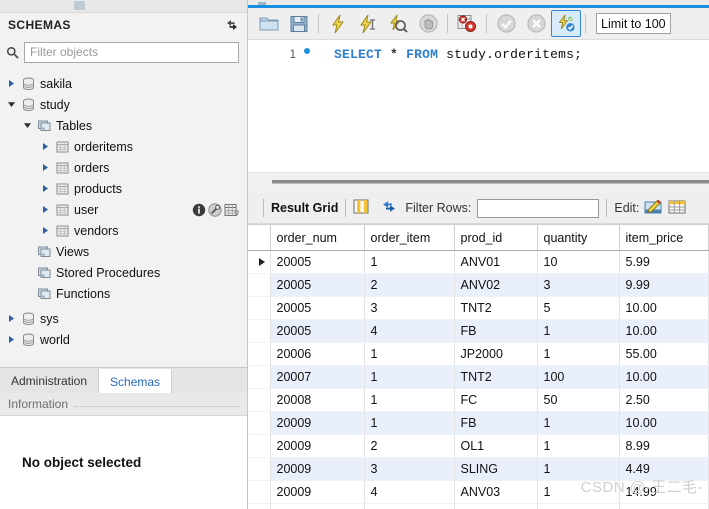 The image size is (709, 509). What do you see at coordinates (136, 381) in the screenshot?
I see `tab-schemas: Schemas` at bounding box center [136, 381].